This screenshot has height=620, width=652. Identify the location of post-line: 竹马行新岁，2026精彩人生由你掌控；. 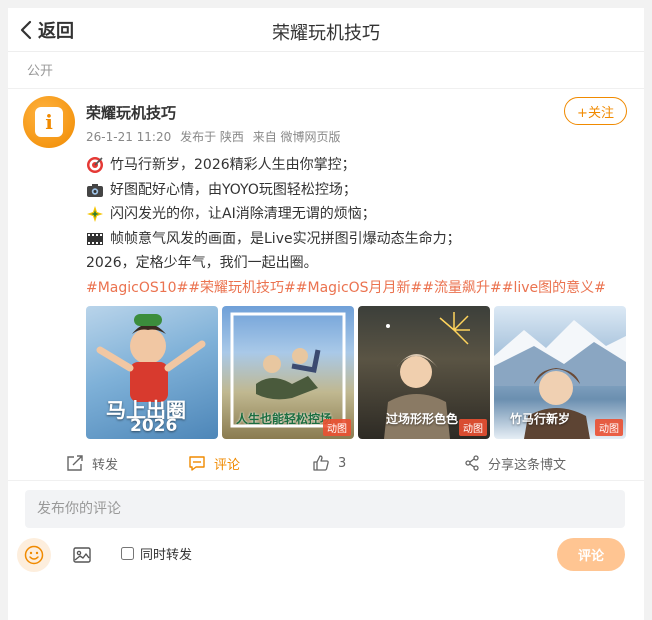
(360, 165).